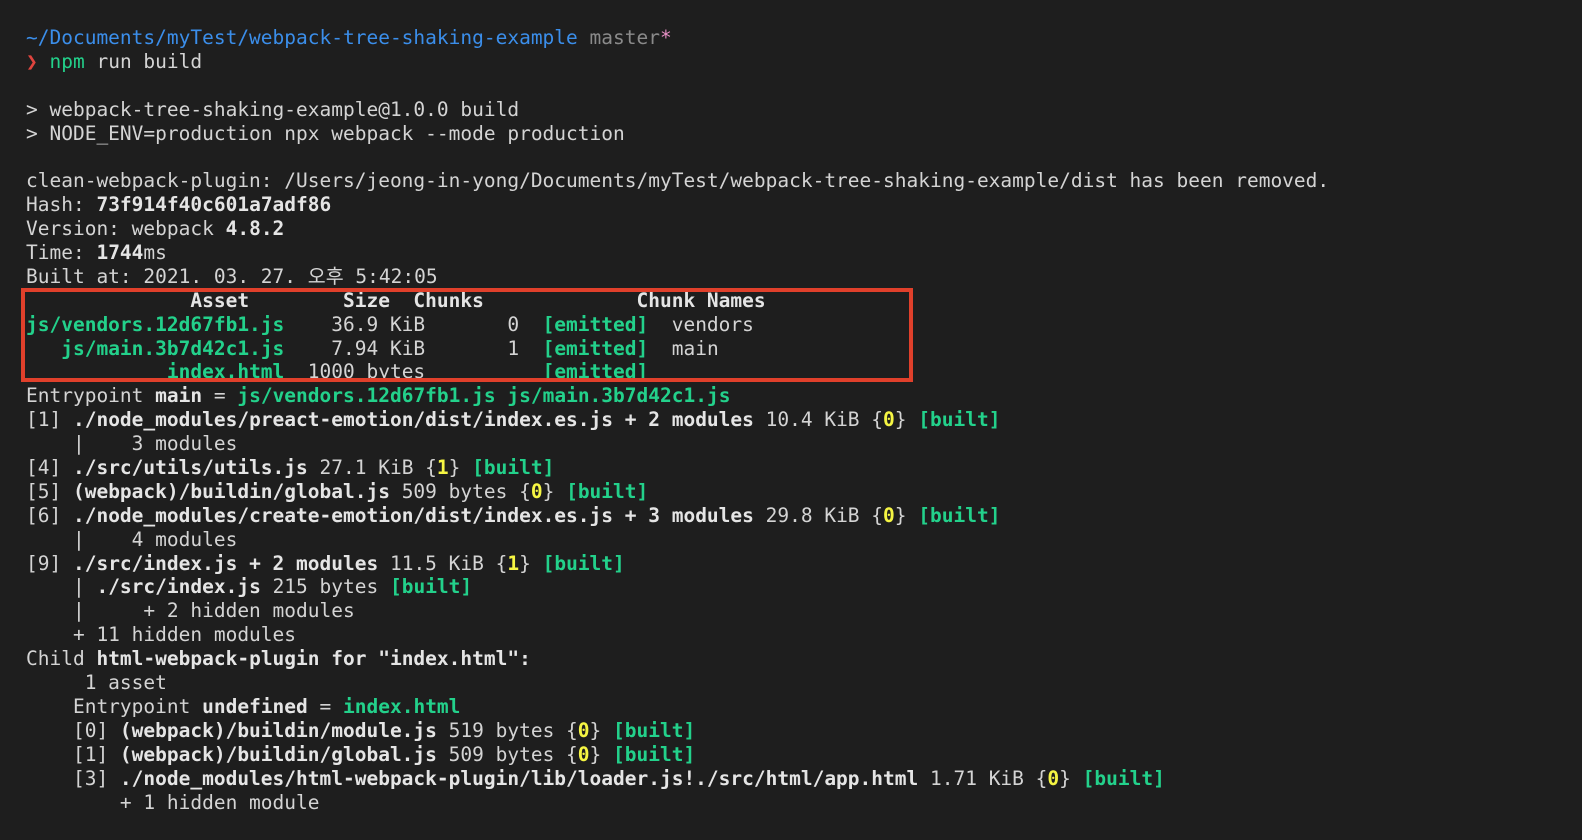 The height and width of the screenshot is (840, 1582). What do you see at coordinates (155, 253) in the screenshot?
I see `time-unit: ms` at bounding box center [155, 253].